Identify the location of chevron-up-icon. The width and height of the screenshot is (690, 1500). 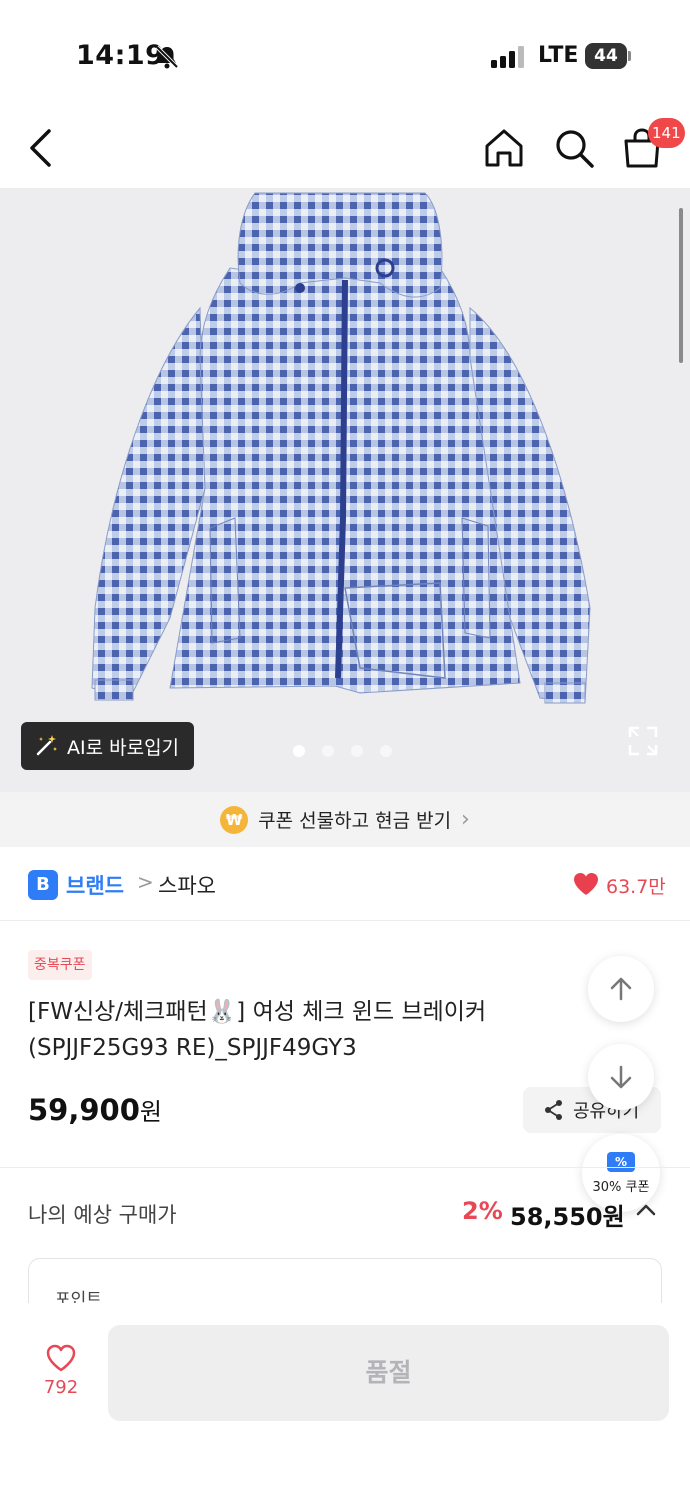
(646, 1210).